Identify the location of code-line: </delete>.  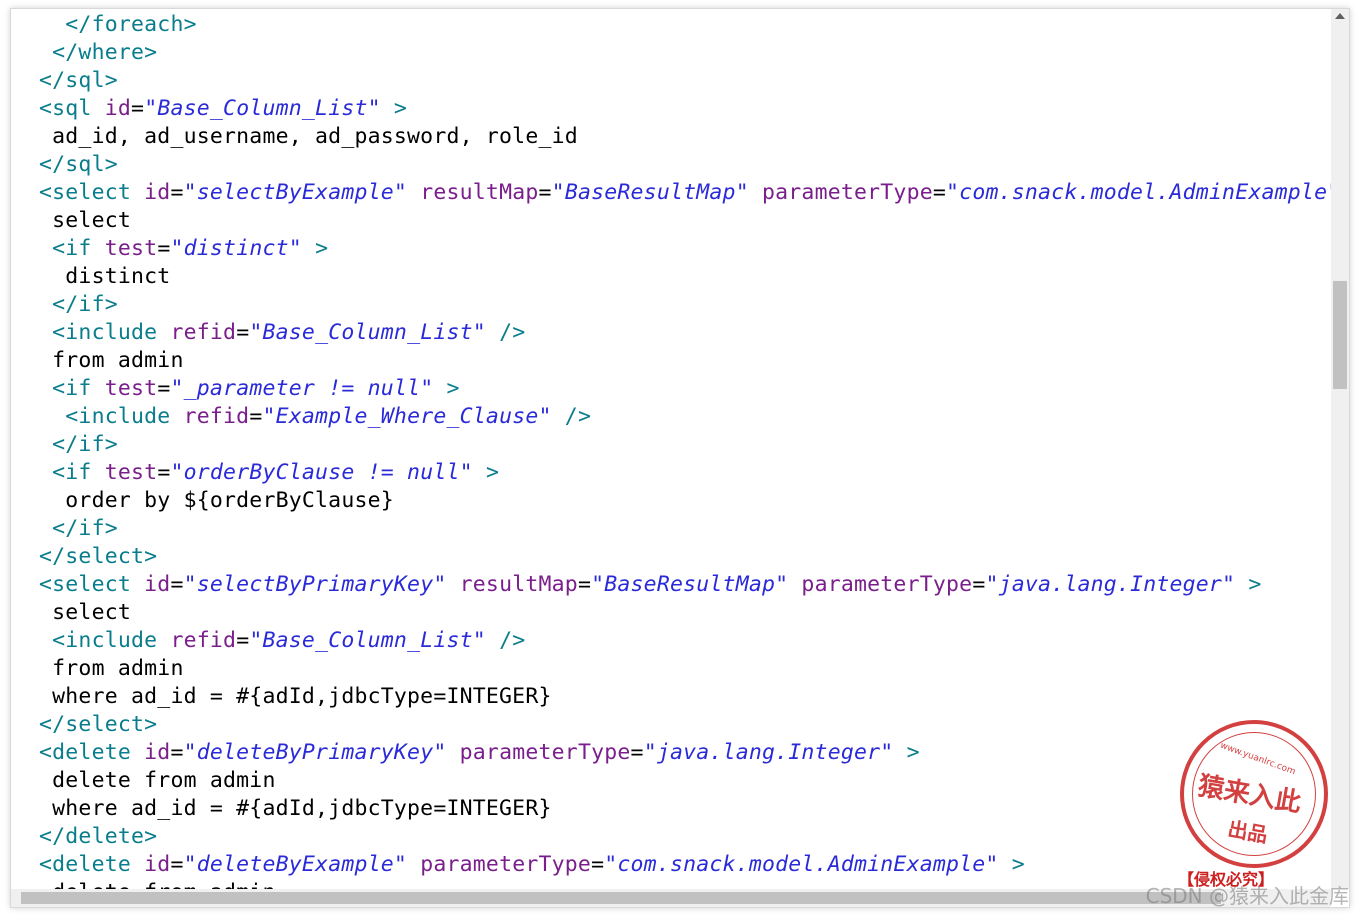
(98, 837).